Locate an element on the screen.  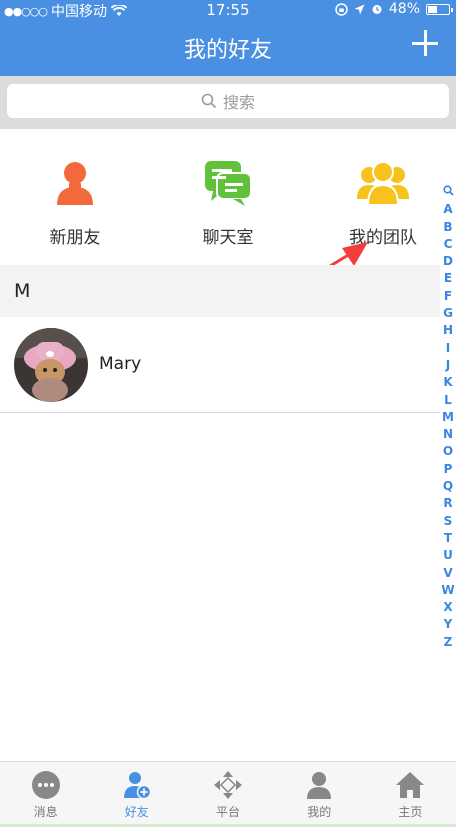
chat-room-button: 聊天室 is located at coordinates (228, 203).